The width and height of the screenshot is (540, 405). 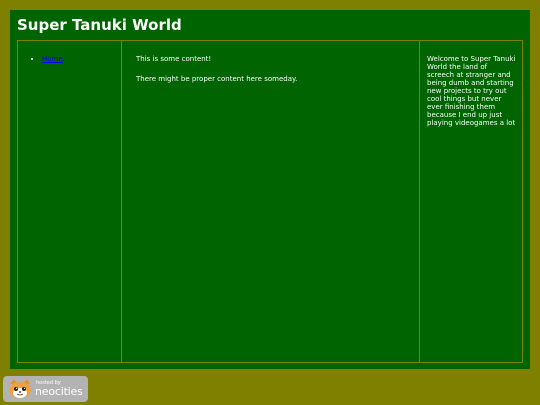 I want to click on content-paragraph: This is some content!, so click(x=174, y=59).